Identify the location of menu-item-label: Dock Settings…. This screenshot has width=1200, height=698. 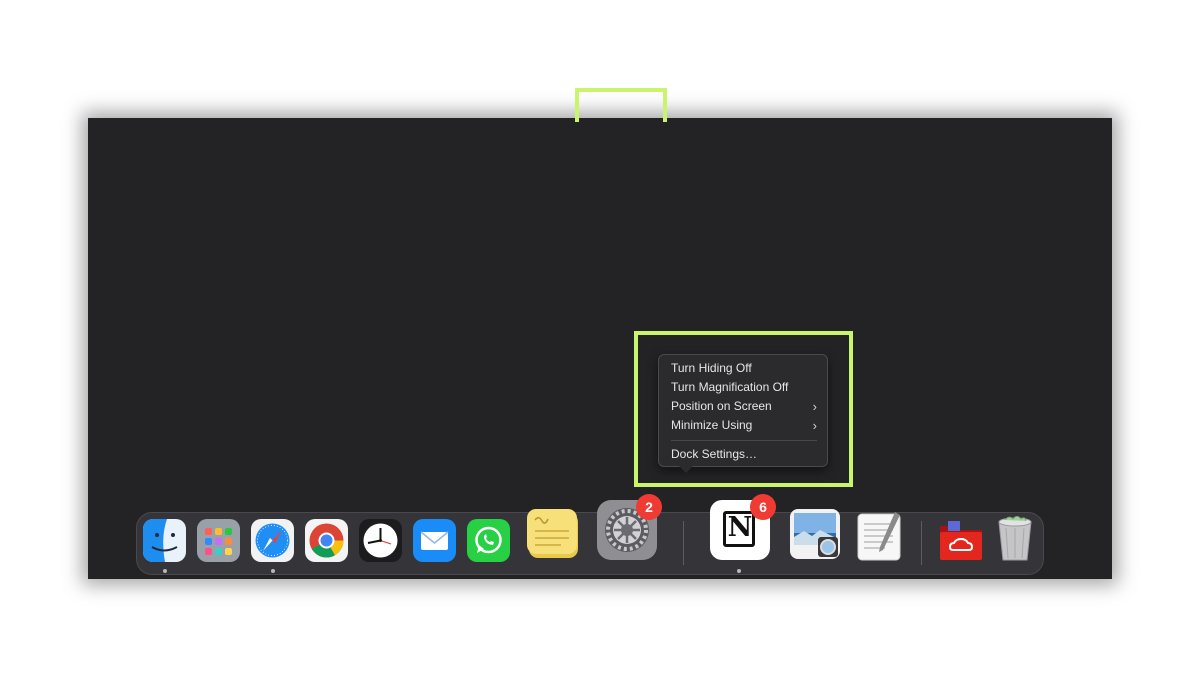
(714, 454).